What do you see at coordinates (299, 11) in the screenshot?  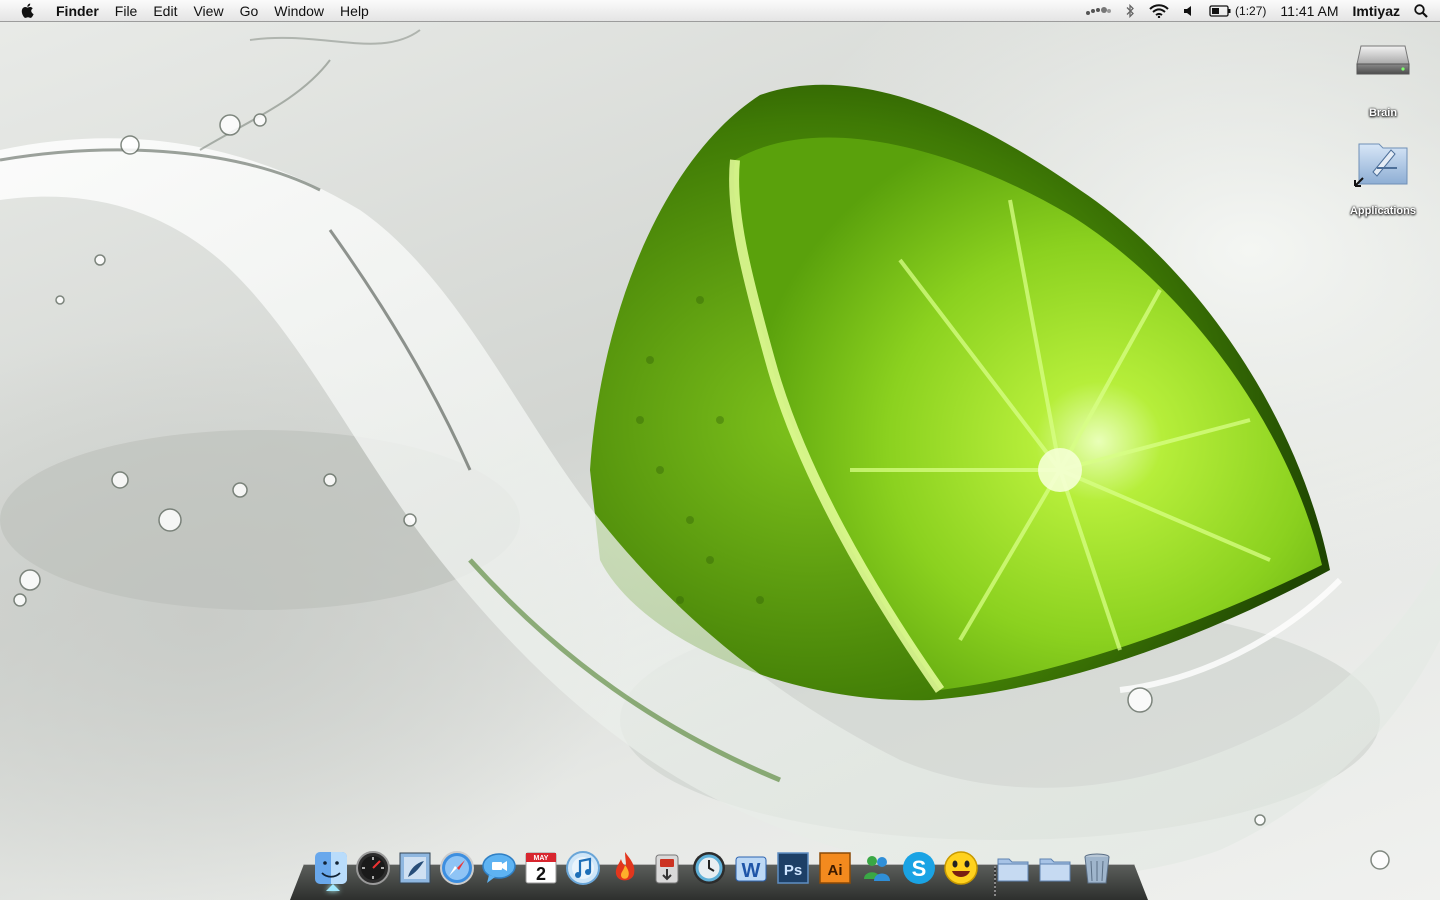 I see `menu-window: Window` at bounding box center [299, 11].